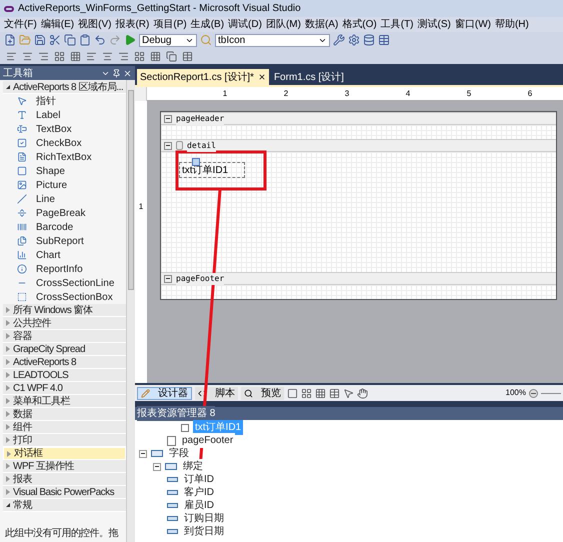 The width and height of the screenshot is (563, 542). Describe the element at coordinates (64, 453) in the screenshot. I see `toolbox-group-header: 对话框` at that location.